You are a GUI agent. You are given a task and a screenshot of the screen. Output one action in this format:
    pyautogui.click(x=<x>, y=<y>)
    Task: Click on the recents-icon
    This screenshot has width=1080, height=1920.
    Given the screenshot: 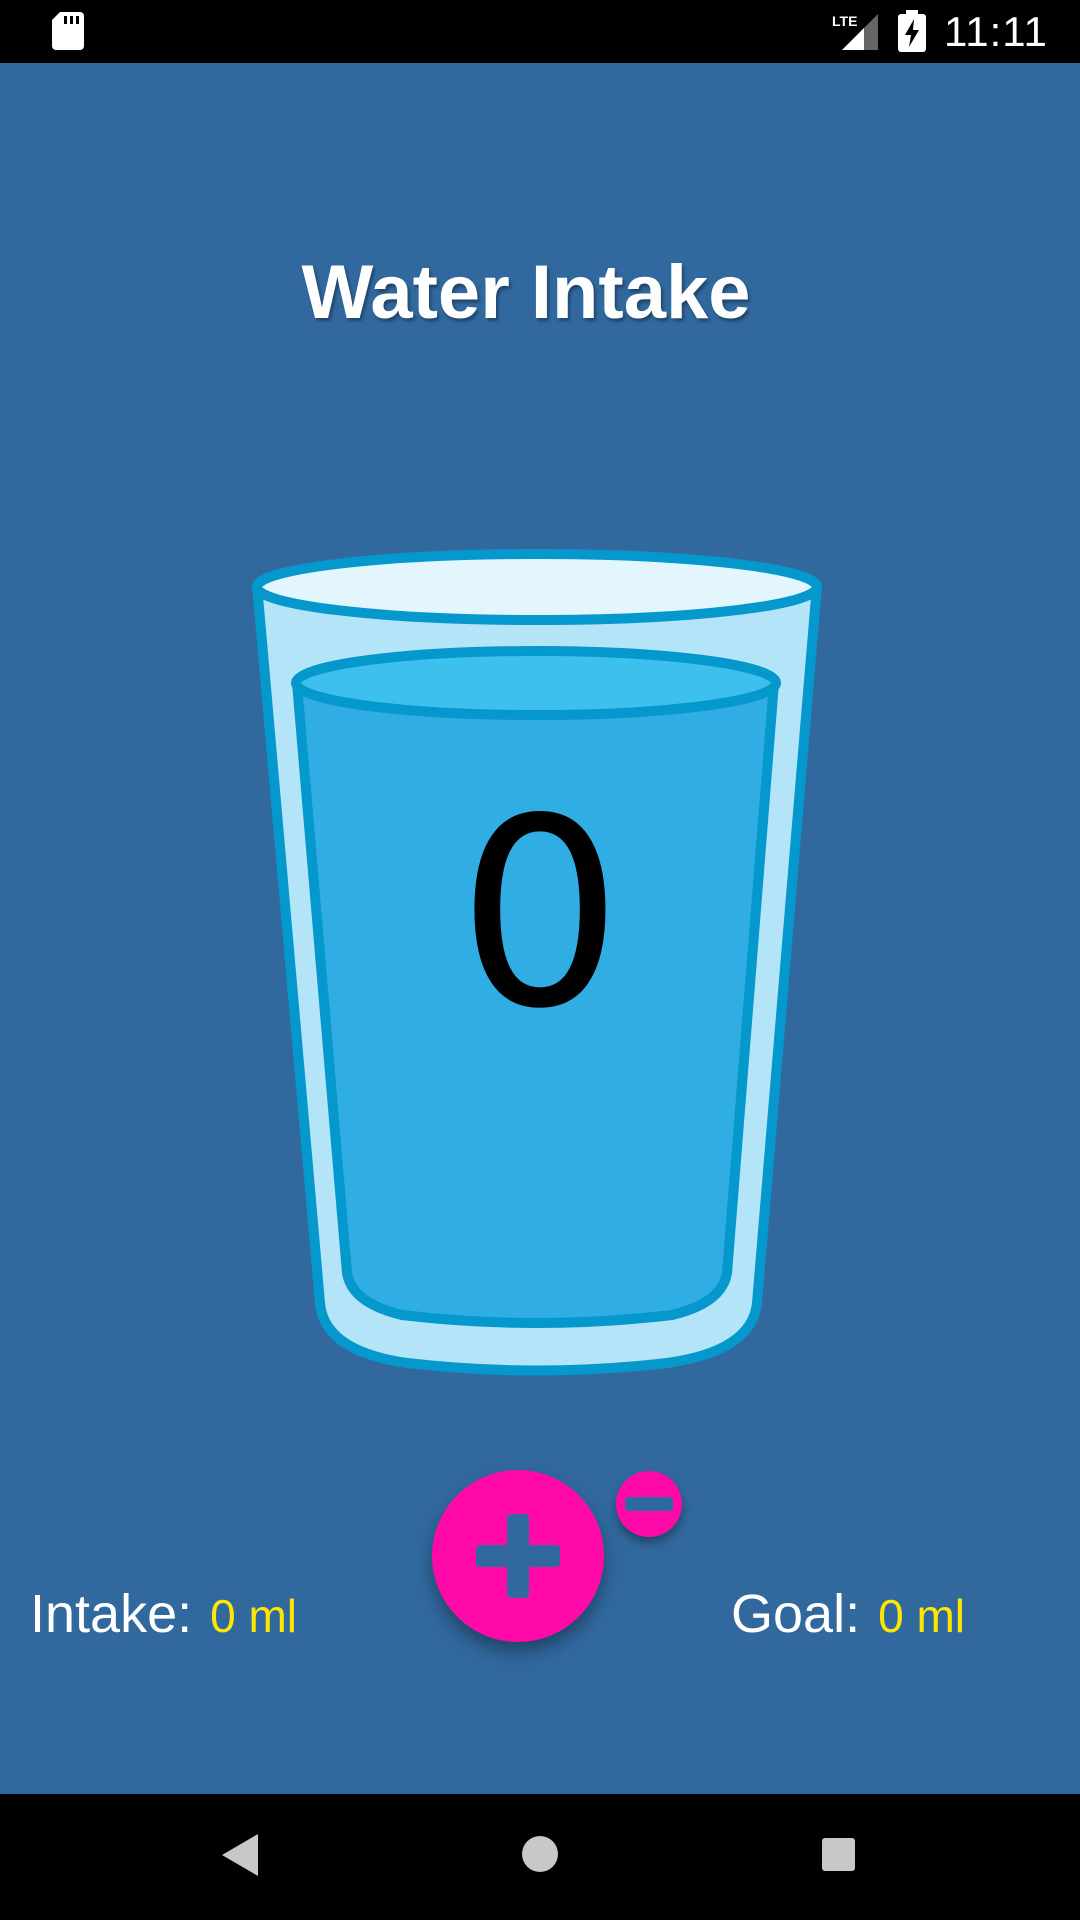 What is the action you would take?
    pyautogui.click(x=838, y=1854)
    